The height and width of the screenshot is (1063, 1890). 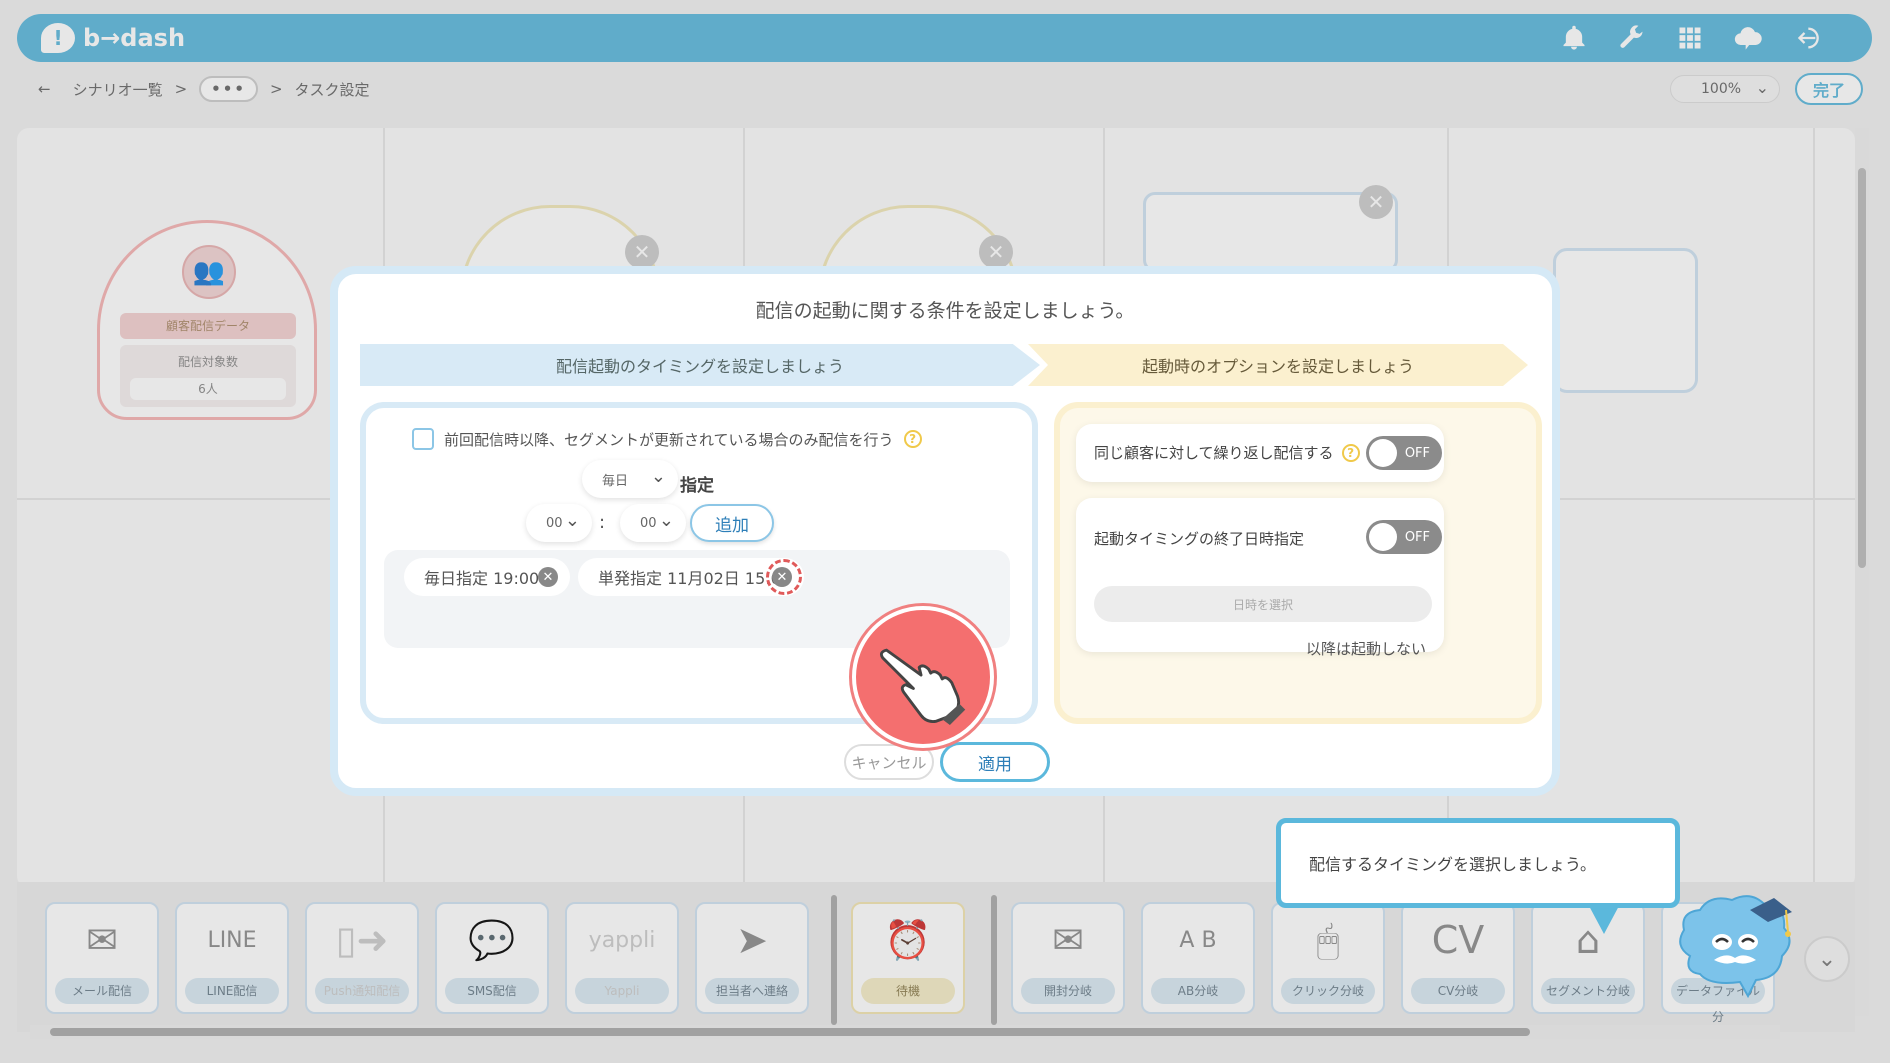 I want to click on segment-update-option: 前回配信時以降、セグメントが更新されている場合のみ配信を行う ?, so click(x=667, y=439).